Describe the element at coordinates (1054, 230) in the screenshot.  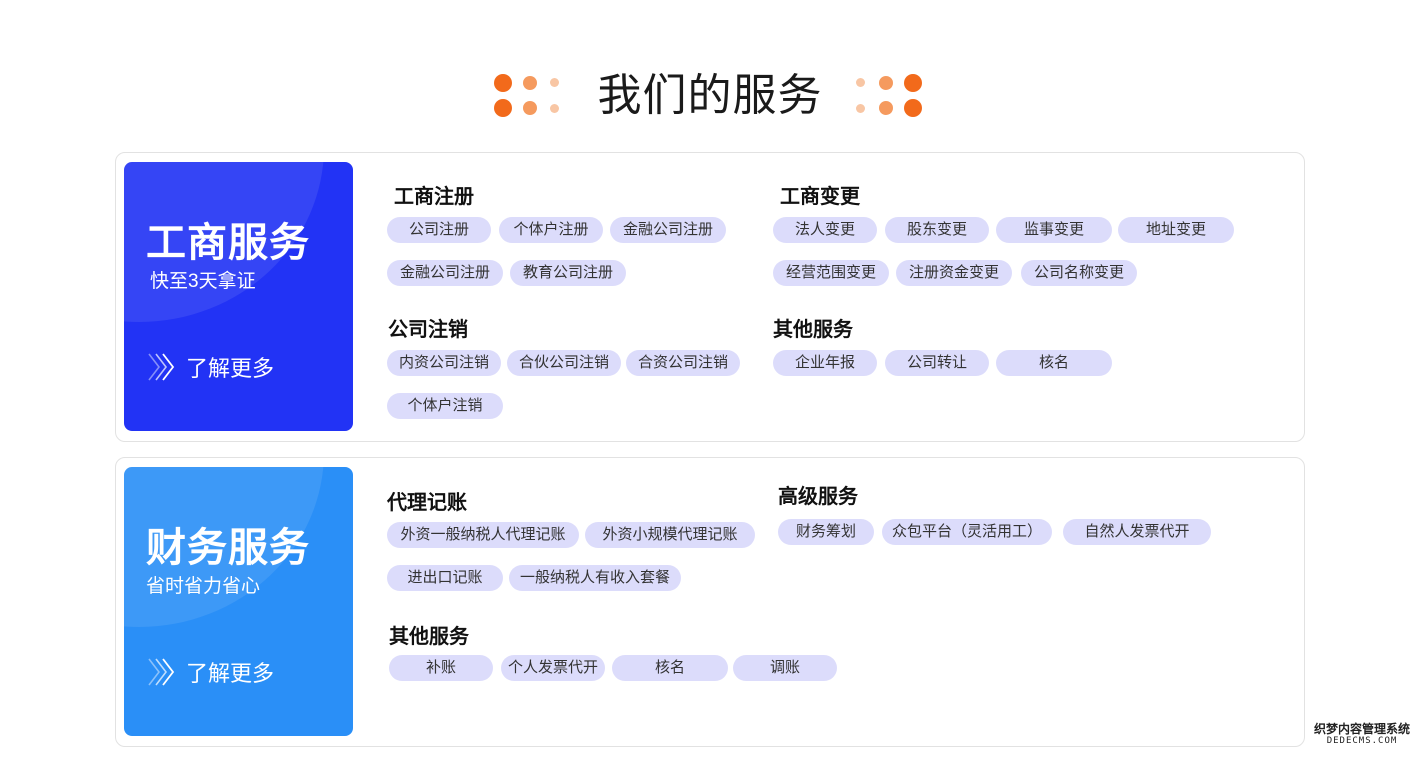
I see `service-tag: 监事变更` at that location.